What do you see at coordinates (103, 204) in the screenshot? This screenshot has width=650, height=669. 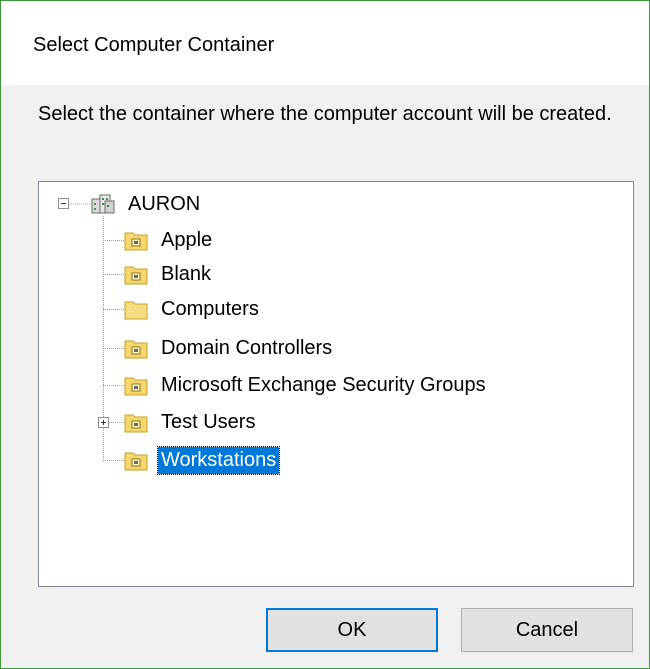 I see `domain-icon` at bounding box center [103, 204].